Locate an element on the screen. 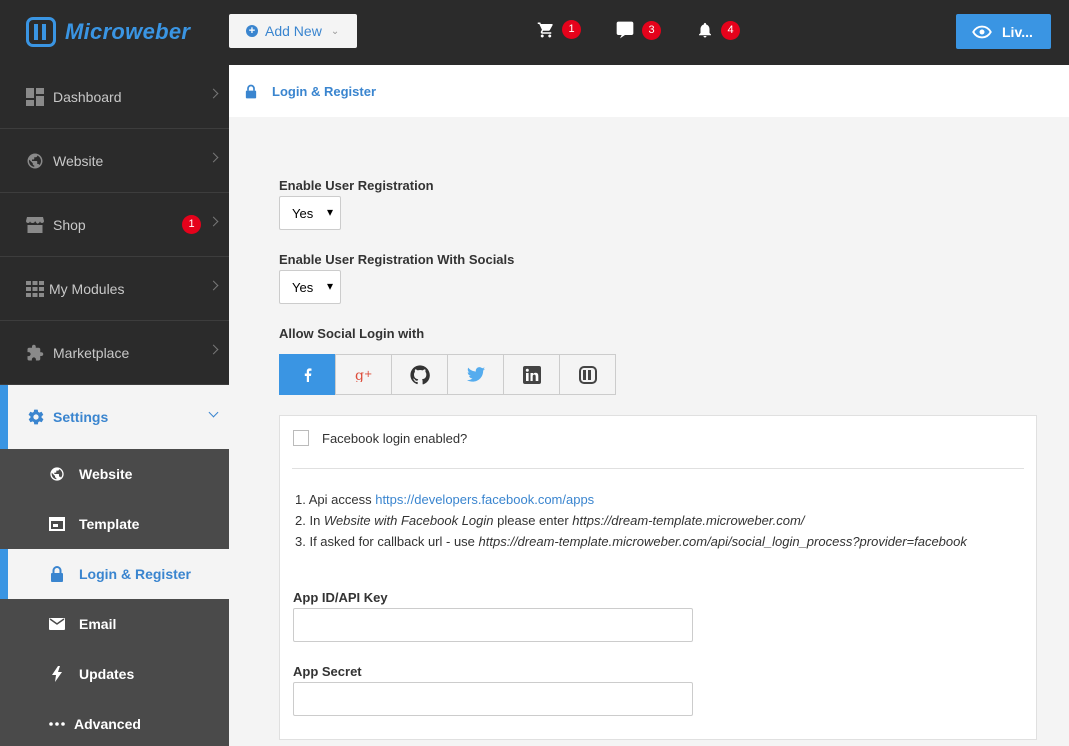 Image resolution: width=1069 pixels, height=746 pixels. add-new-button: + Add New ⌄ is located at coordinates (293, 31).